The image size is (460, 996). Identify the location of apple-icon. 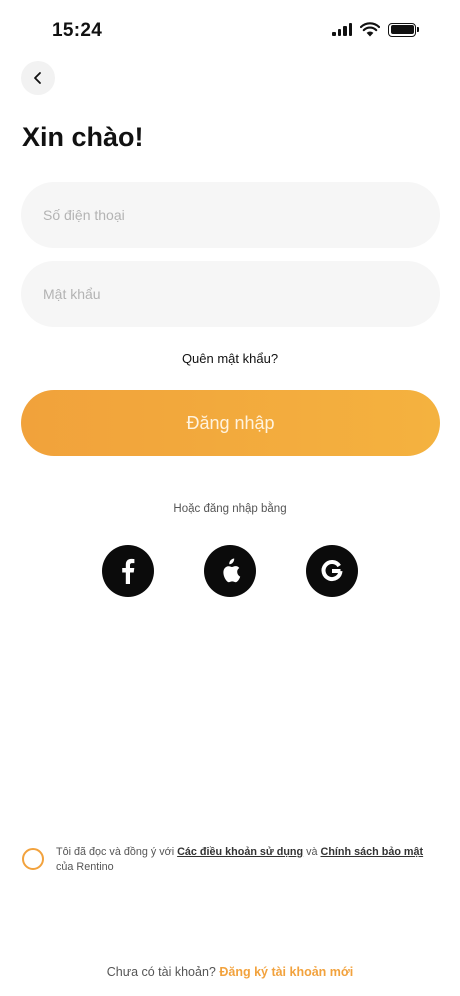
(232, 570).